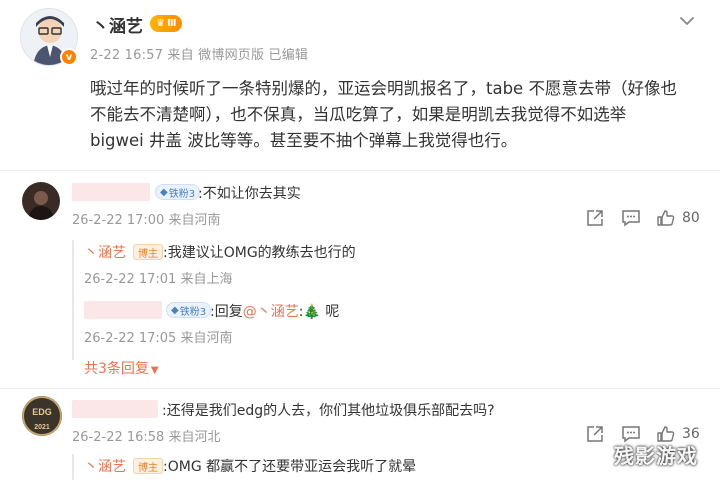  What do you see at coordinates (42, 412) in the screenshot?
I see `svg-text: EDG` at bounding box center [42, 412].